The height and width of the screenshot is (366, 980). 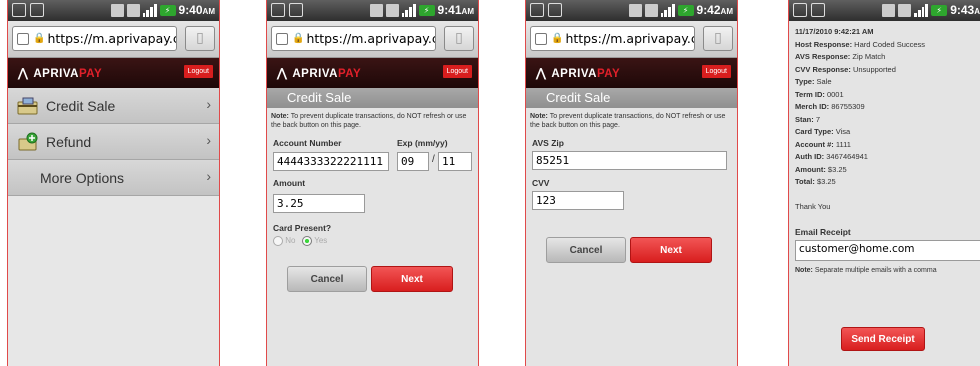 What do you see at coordinates (830, 106) in the screenshot?
I see `receipt-line: Merch ID: 86755309` at bounding box center [830, 106].